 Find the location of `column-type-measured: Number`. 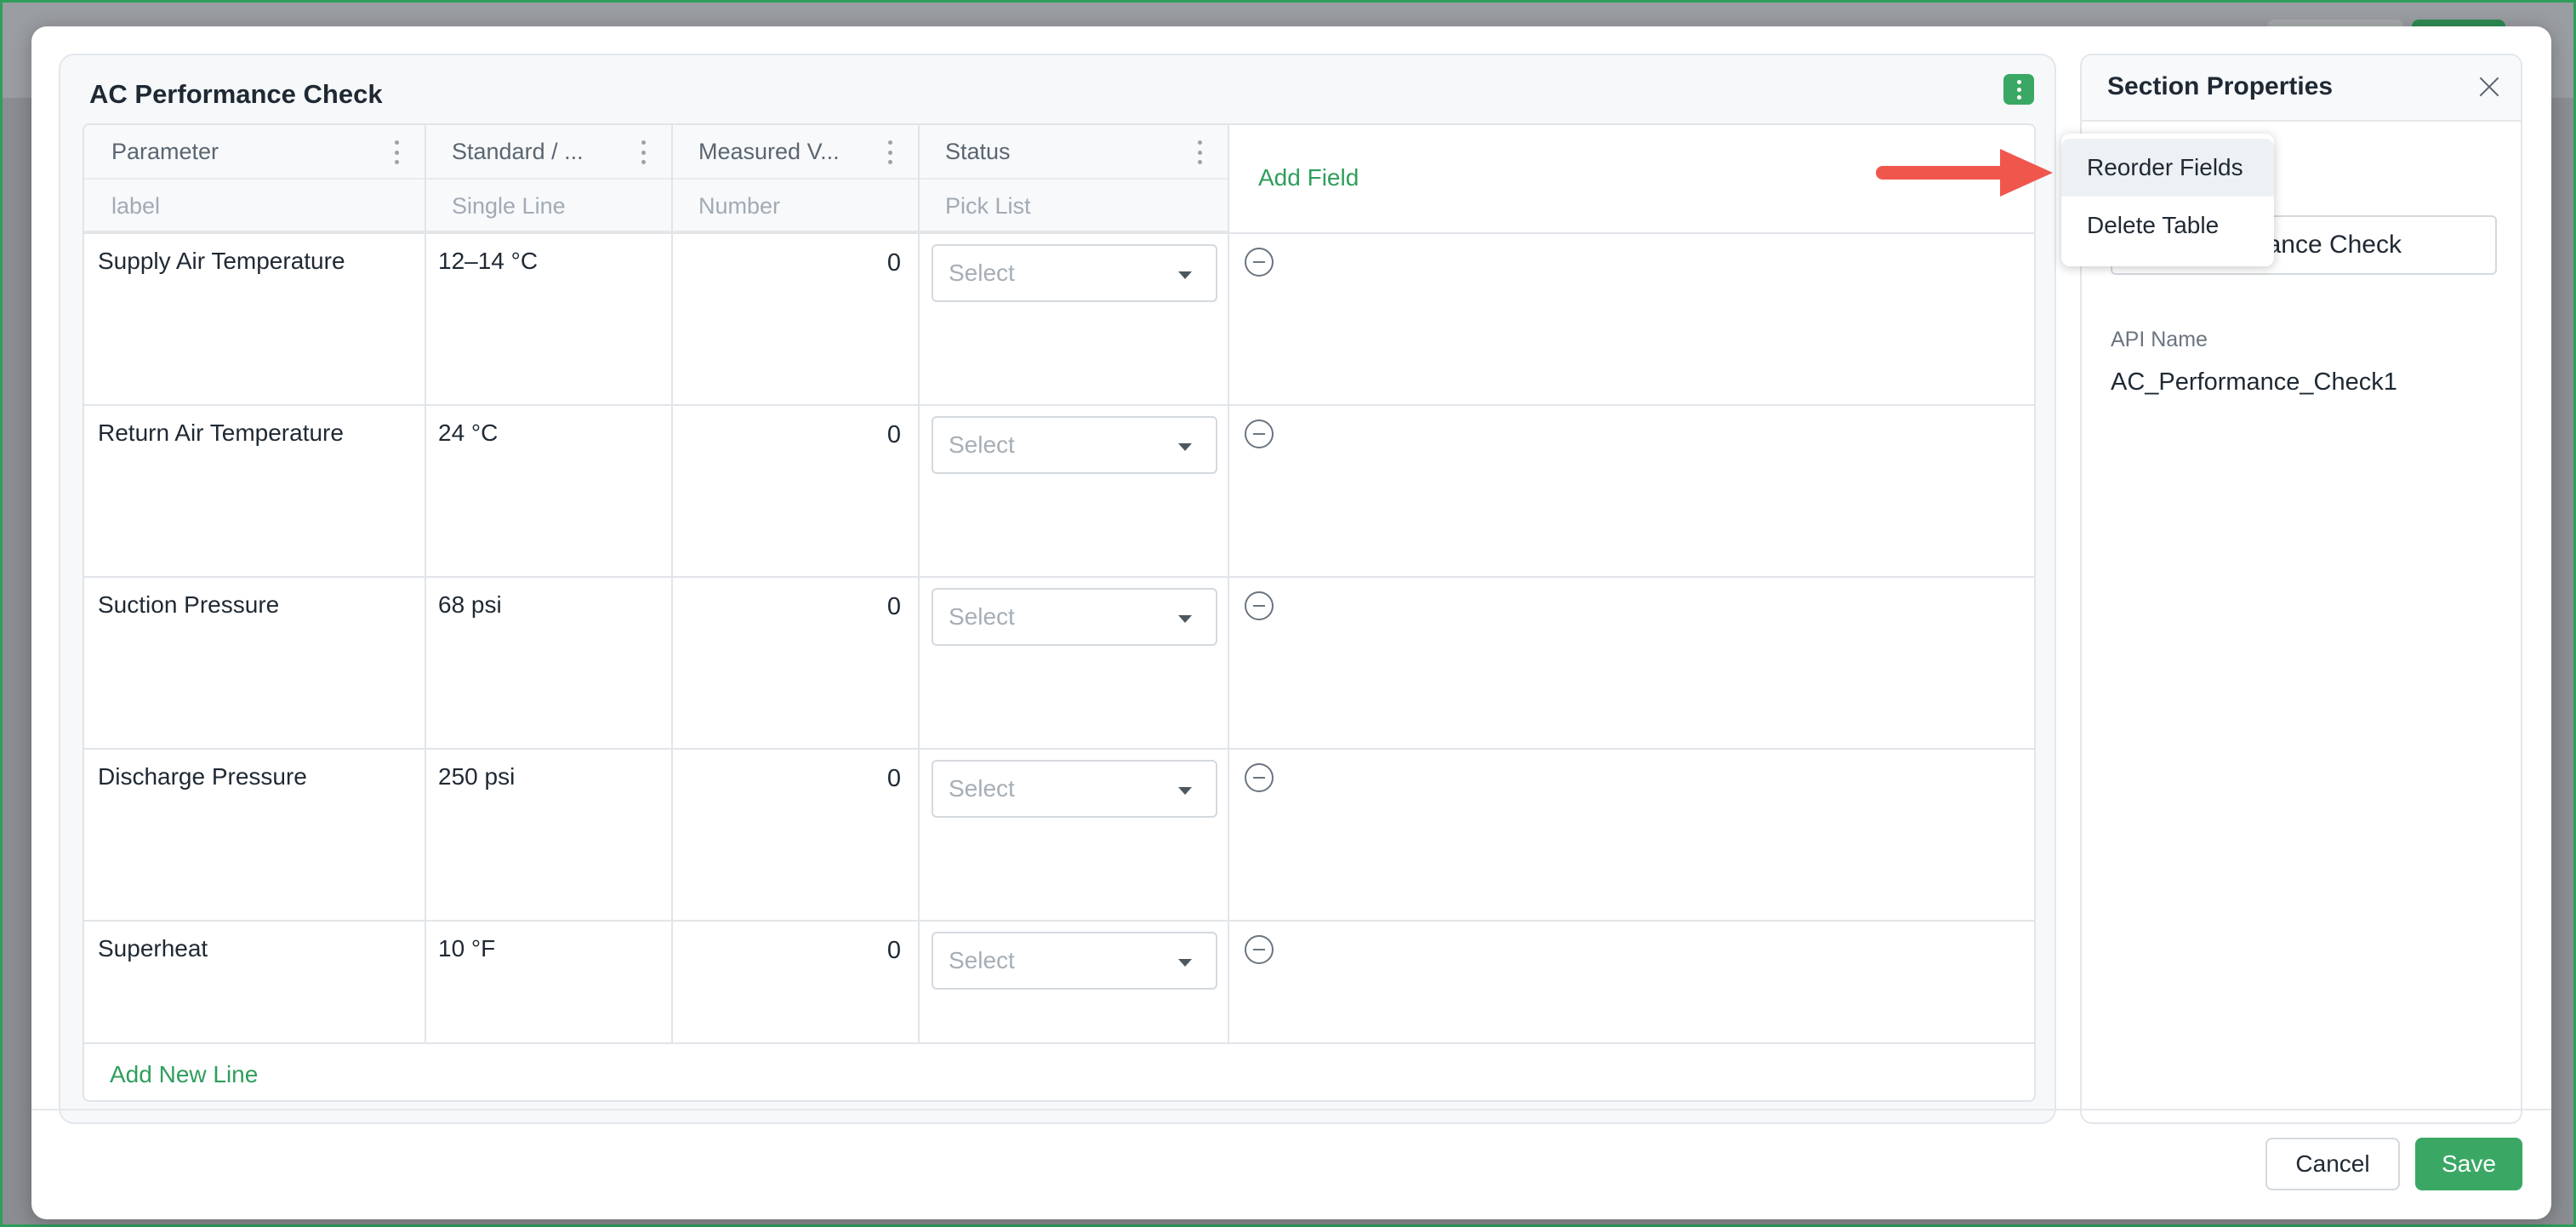

column-type-measured: Number is located at coordinates (740, 206).